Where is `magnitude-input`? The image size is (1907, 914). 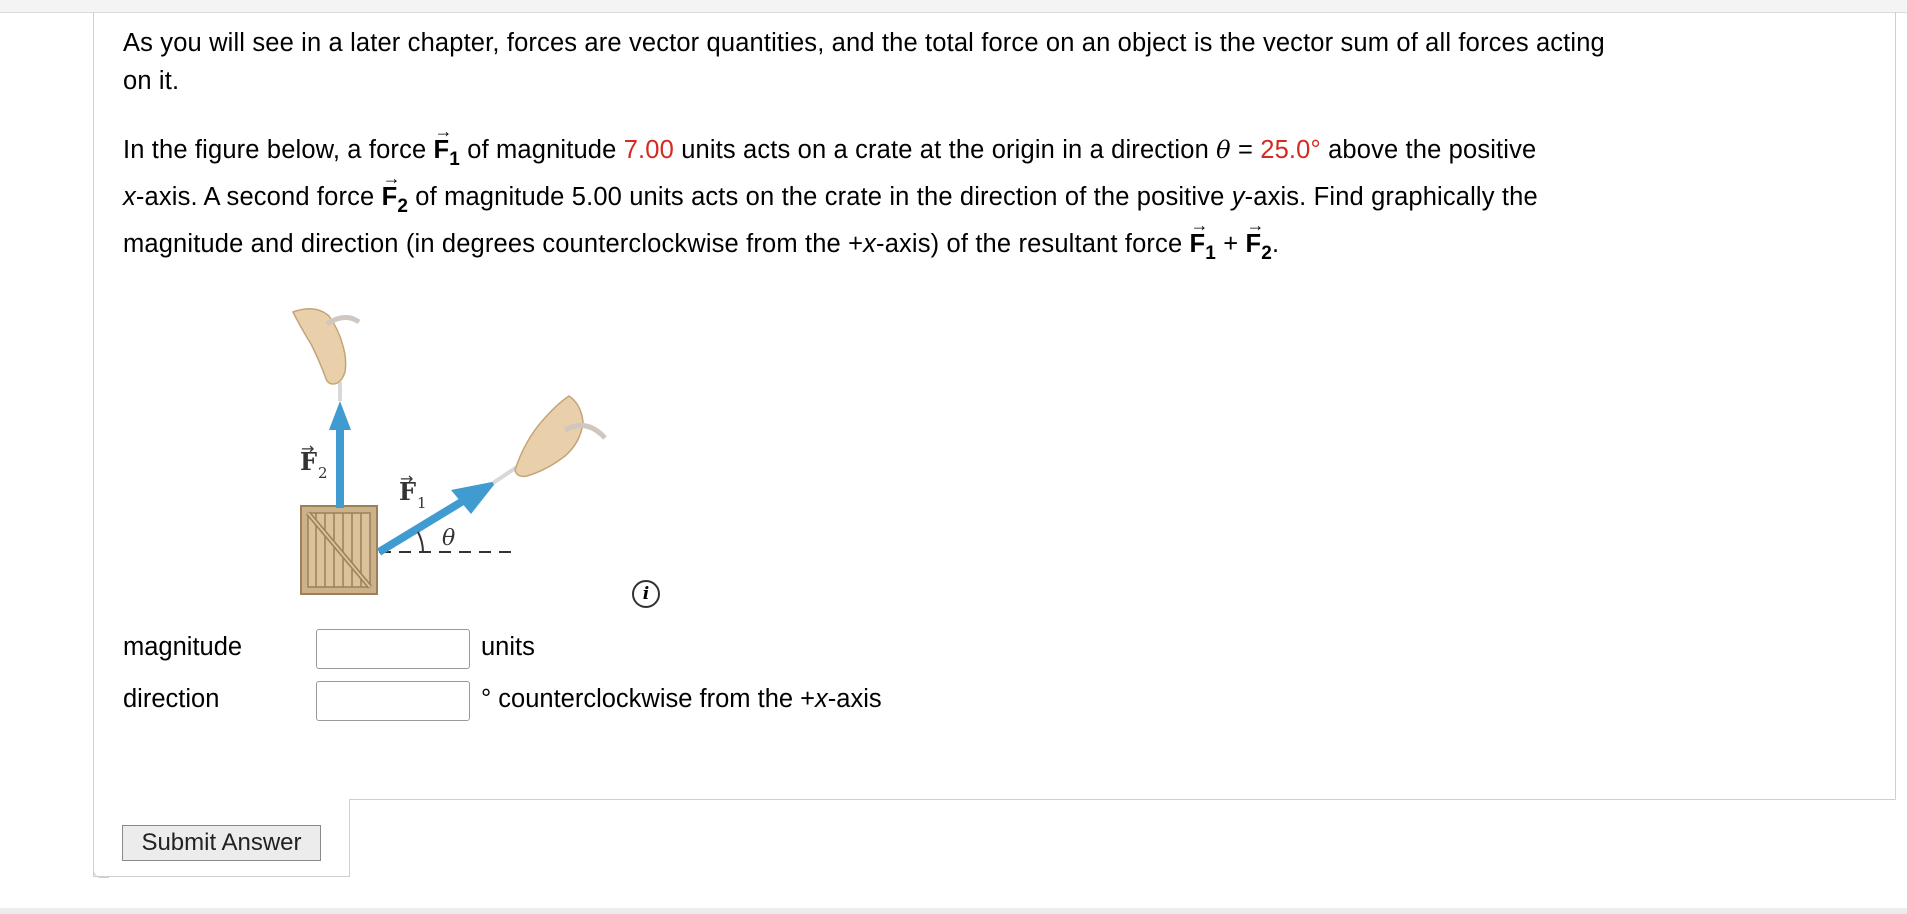 magnitude-input is located at coordinates (393, 649).